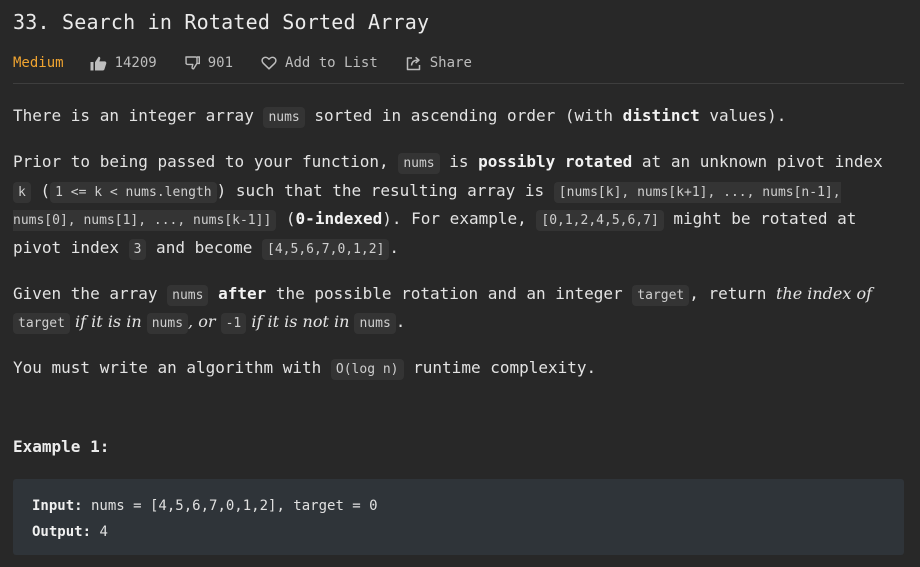 The image size is (920, 567). Describe the element at coordinates (463, 115) in the screenshot. I see `text: sorted in ascending order (with` at that location.